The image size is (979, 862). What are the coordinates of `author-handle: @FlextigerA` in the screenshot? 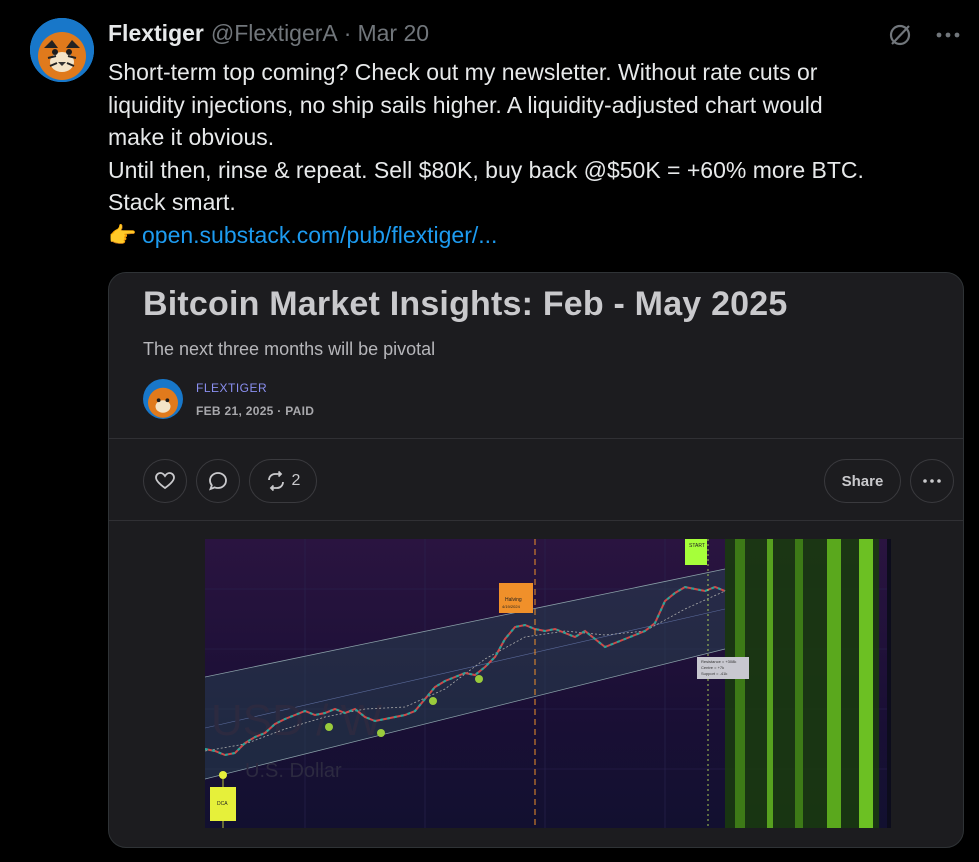 It's located at (274, 33).